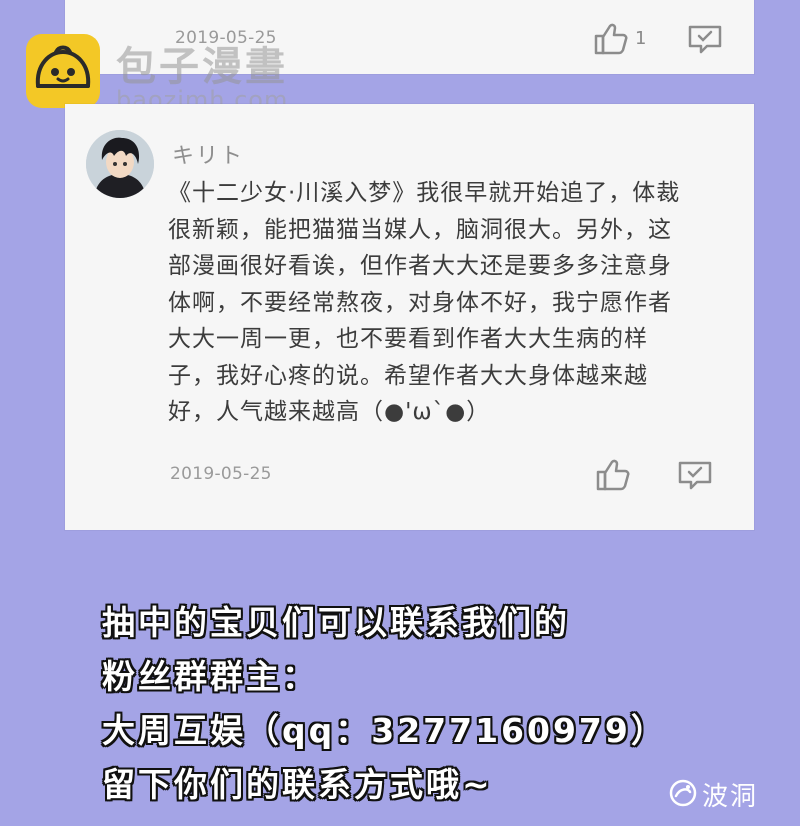 This screenshot has width=800, height=826. I want to click on comment-line: 子，我好心疼的说。希望作者大大身体越来越, so click(408, 375).